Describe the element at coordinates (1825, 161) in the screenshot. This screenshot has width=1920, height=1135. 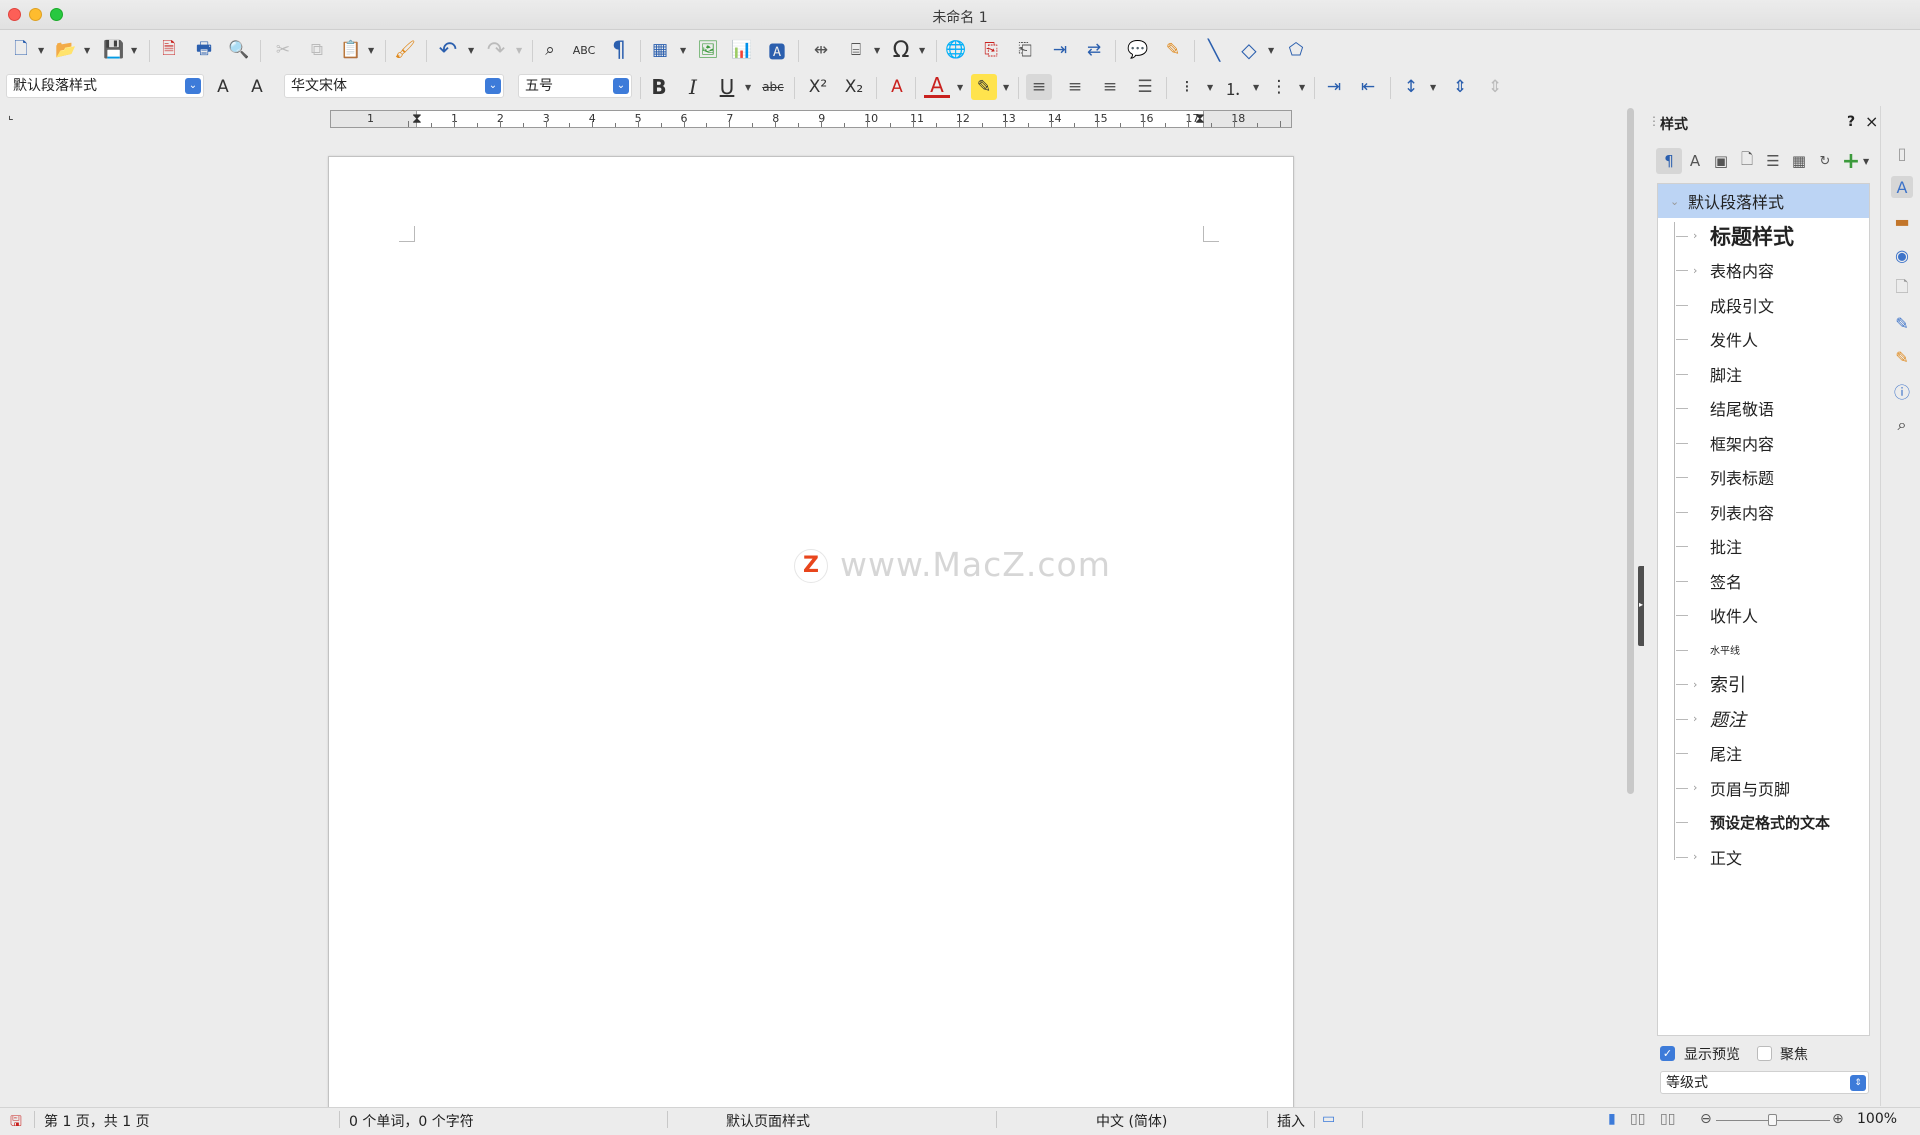
I see `fill-format-icon: ↻` at that location.